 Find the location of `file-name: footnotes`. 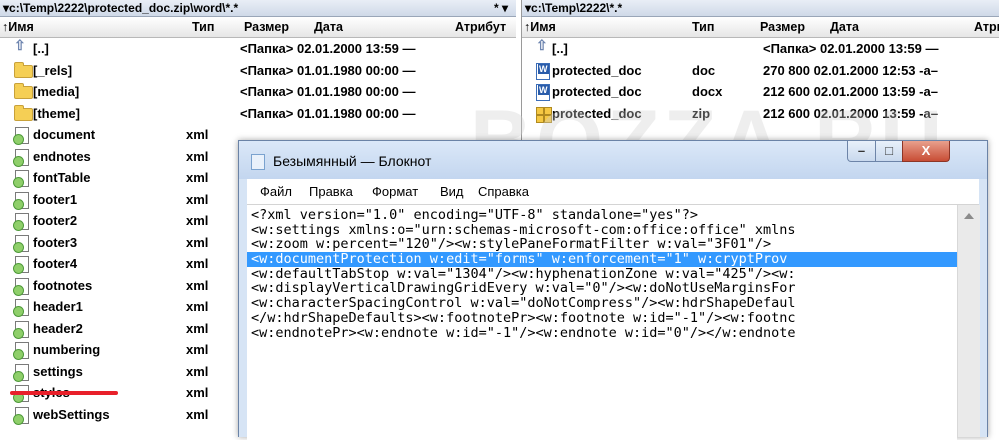

file-name: footnotes is located at coordinates (63, 285).